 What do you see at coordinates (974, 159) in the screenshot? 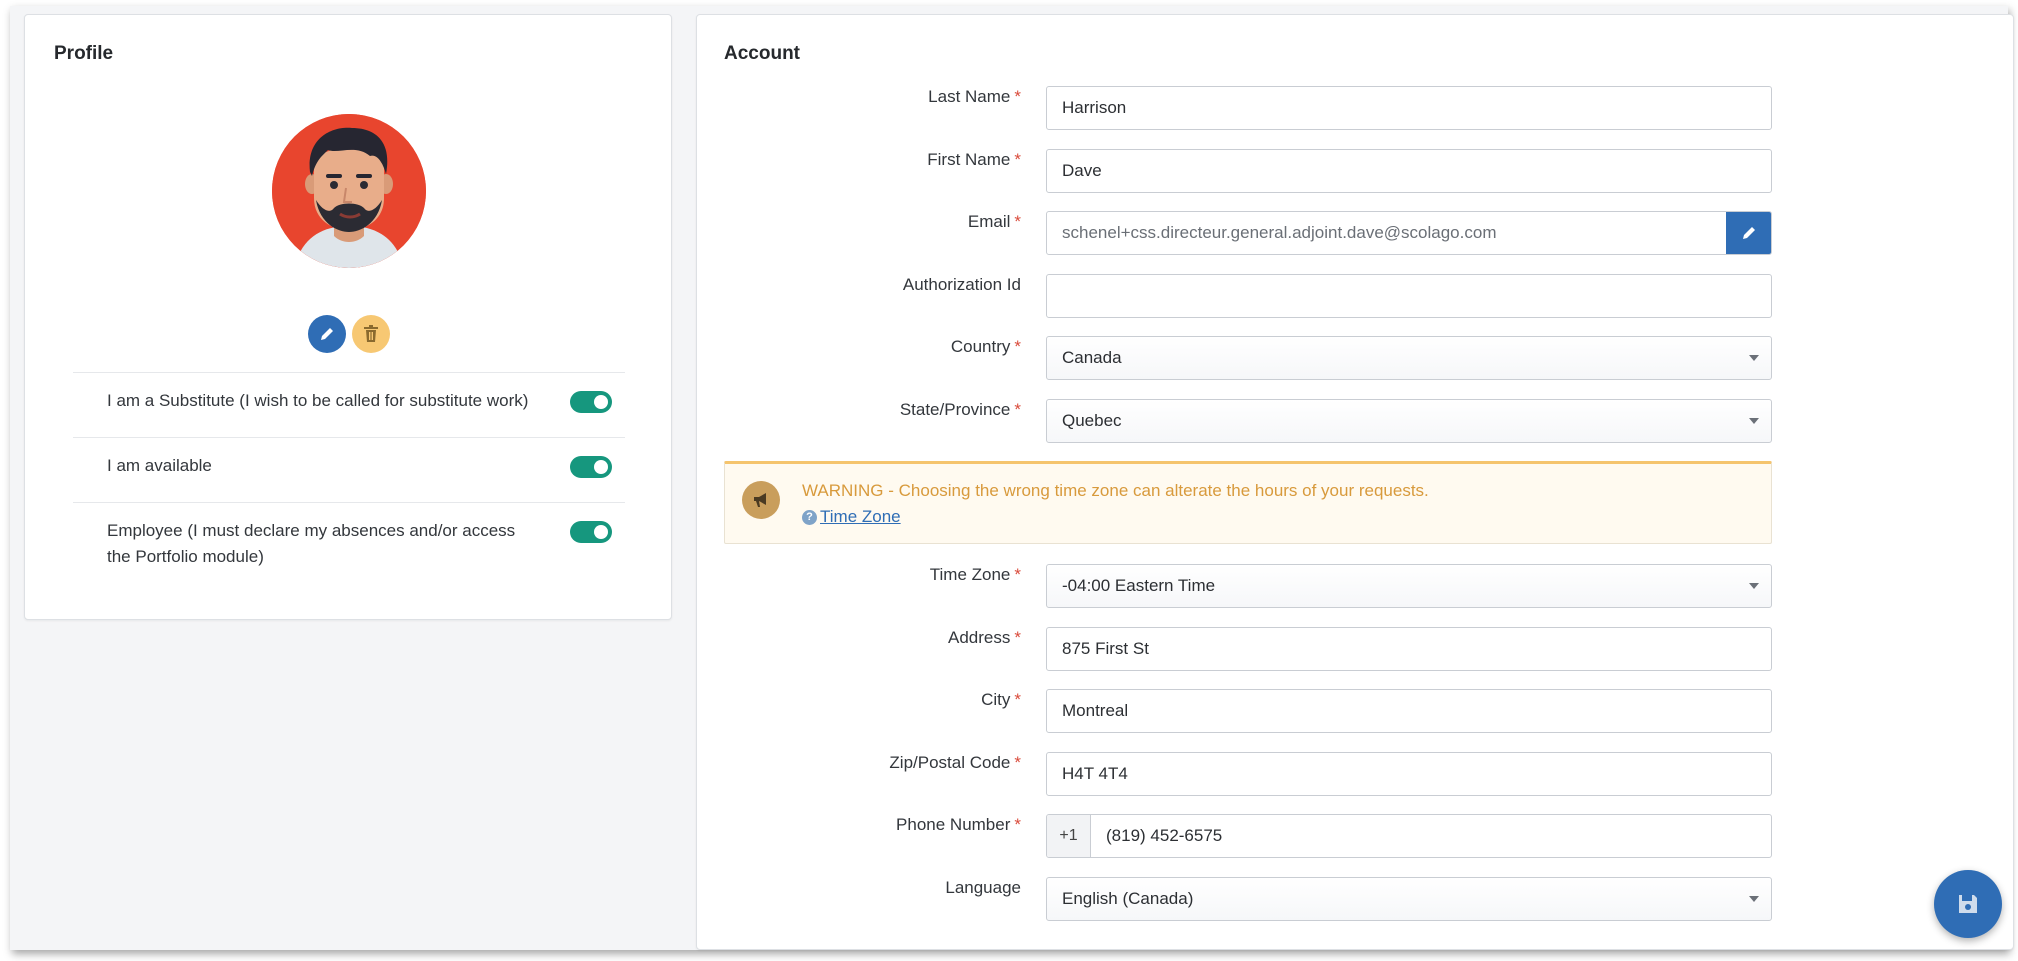
I see `first-name-label: First Name *` at bounding box center [974, 159].